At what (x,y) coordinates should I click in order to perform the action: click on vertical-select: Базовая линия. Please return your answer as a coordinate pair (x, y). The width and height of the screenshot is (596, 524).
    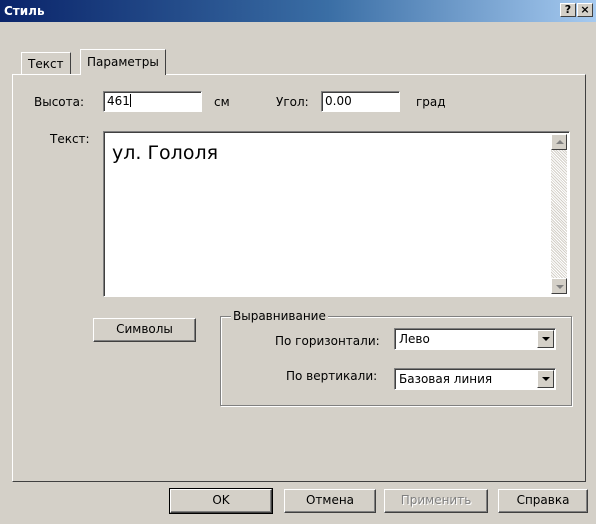
    Looking at the image, I should click on (475, 379).